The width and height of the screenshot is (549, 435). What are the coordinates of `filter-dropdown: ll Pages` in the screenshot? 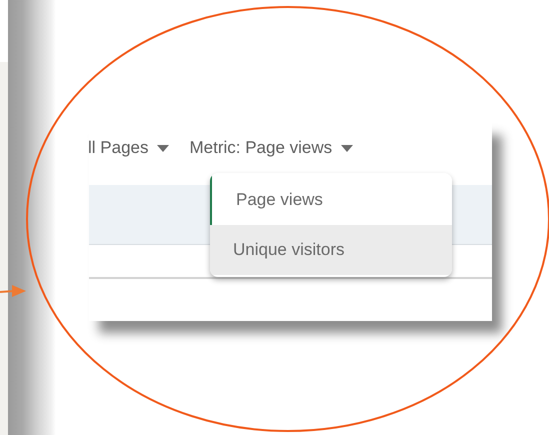 It's located at (129, 148).